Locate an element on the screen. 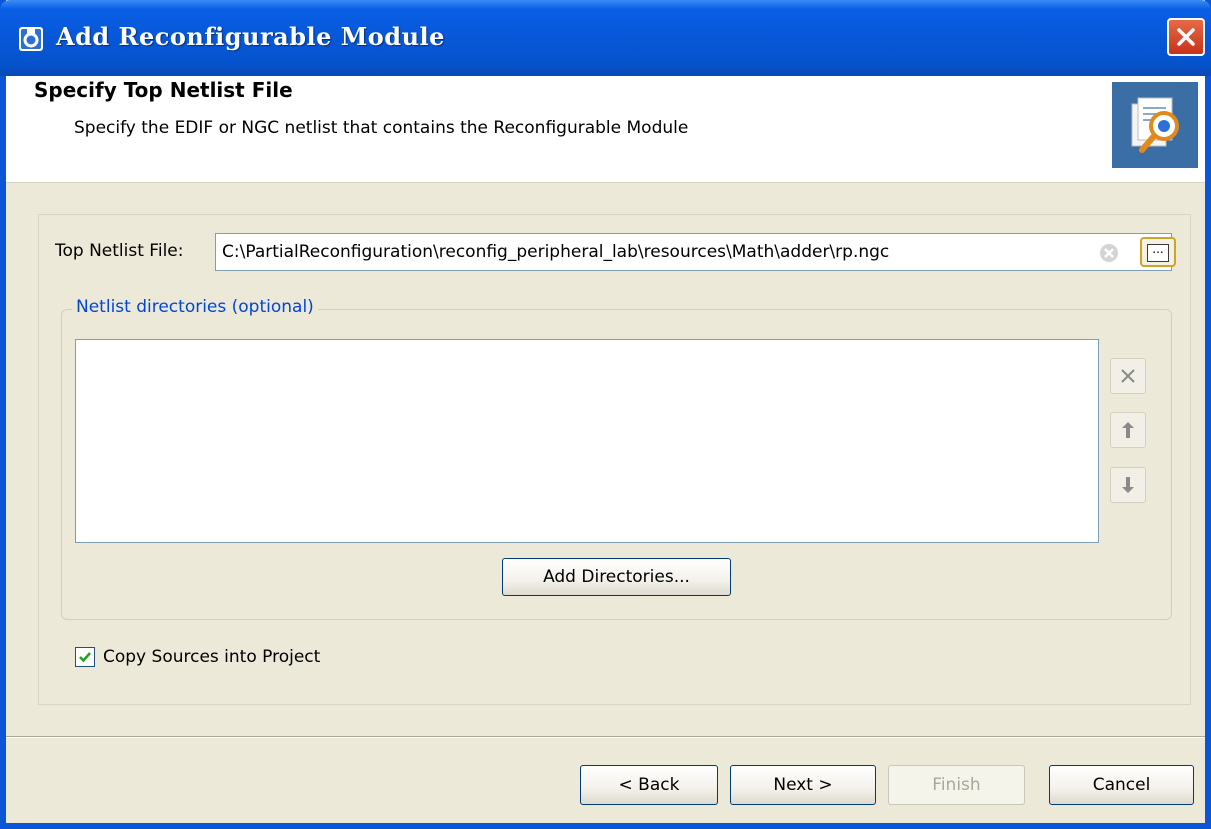 Image resolution: width=1211 pixels, height=829 pixels. move-down-icon is located at coordinates (1128, 485).